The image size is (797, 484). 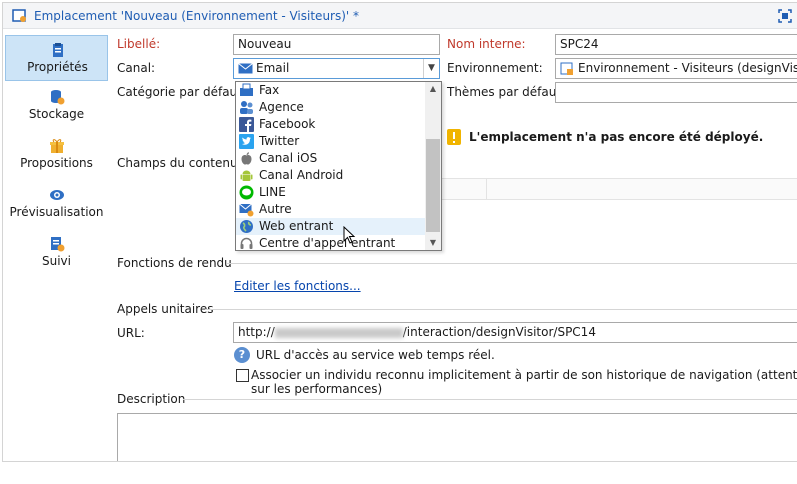 What do you see at coordinates (287, 124) in the screenshot?
I see `dropdown-item-label: Facebook` at bounding box center [287, 124].